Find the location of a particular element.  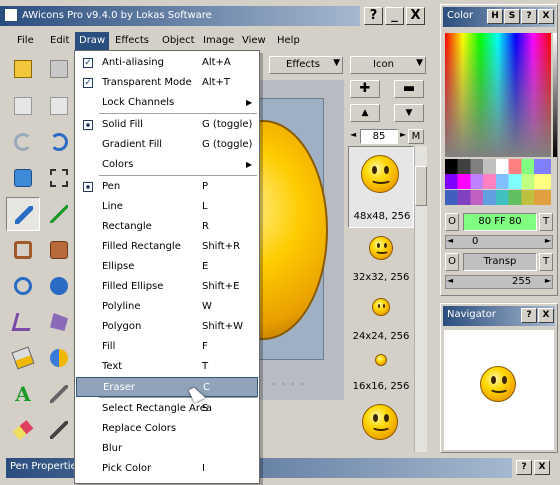

undo-tool is located at coordinates (23, 142).